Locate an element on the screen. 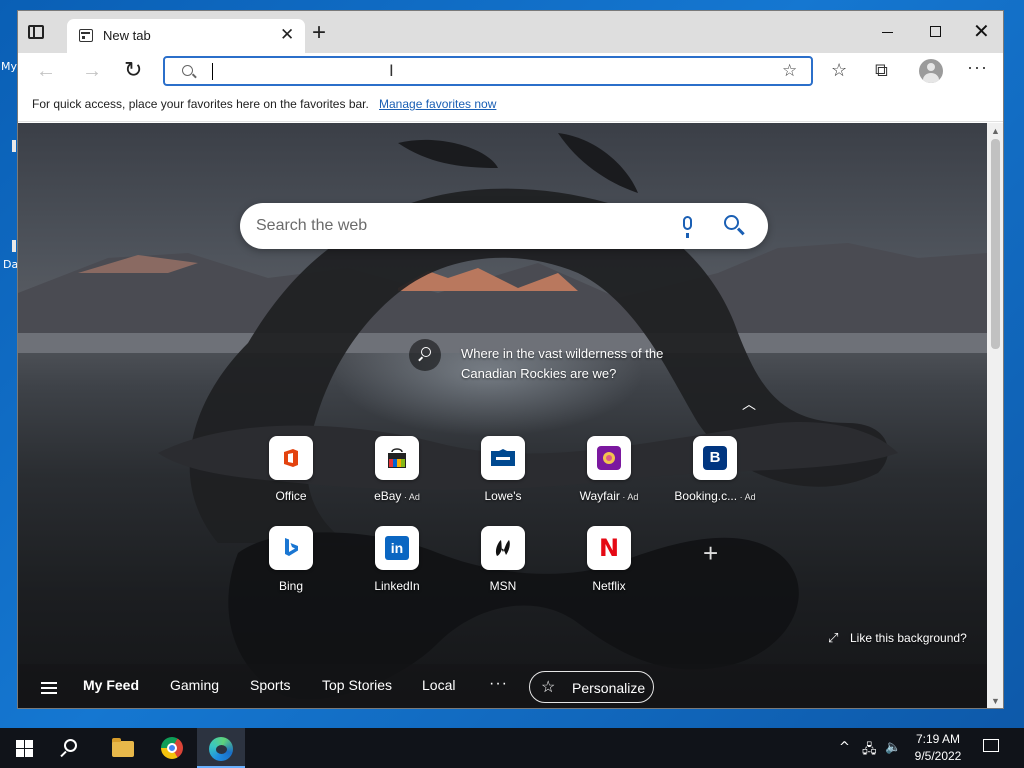 The image size is (1024, 768). scroll-thumb is located at coordinates (995, 244).